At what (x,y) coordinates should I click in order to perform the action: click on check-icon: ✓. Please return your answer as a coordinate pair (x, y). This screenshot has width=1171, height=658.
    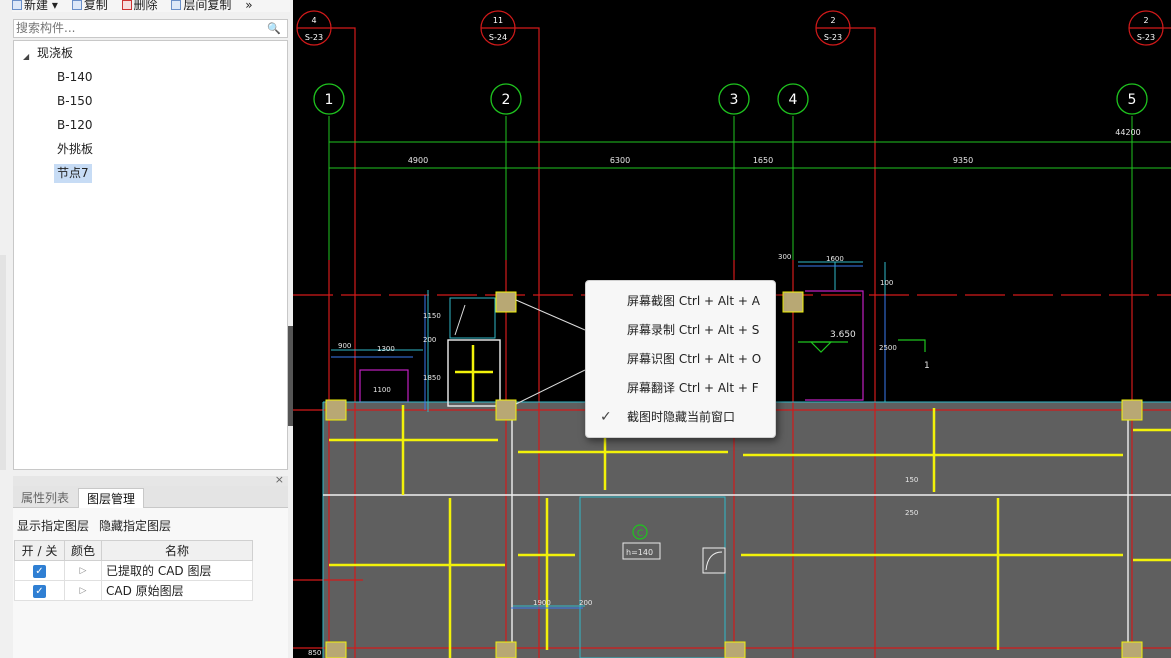
    Looking at the image, I should click on (606, 417).